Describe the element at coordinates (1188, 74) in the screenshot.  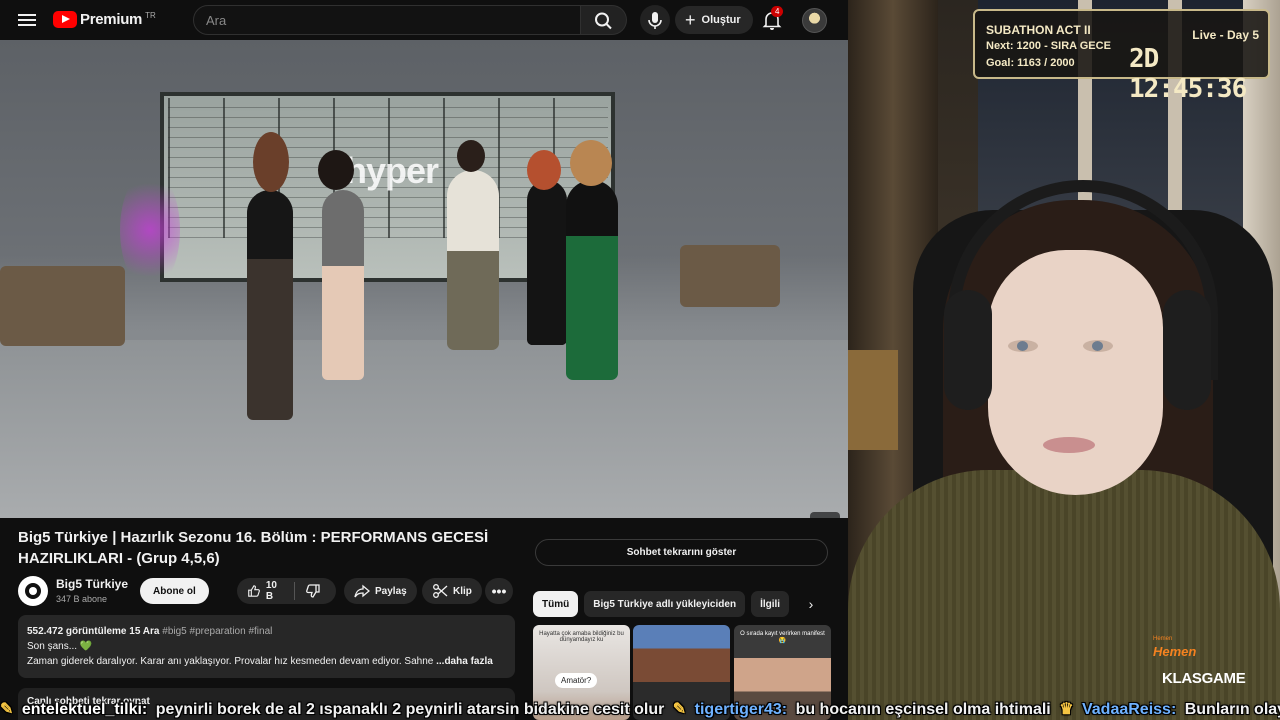
I see `subathon-timer: 2D 12:45:36` at that location.